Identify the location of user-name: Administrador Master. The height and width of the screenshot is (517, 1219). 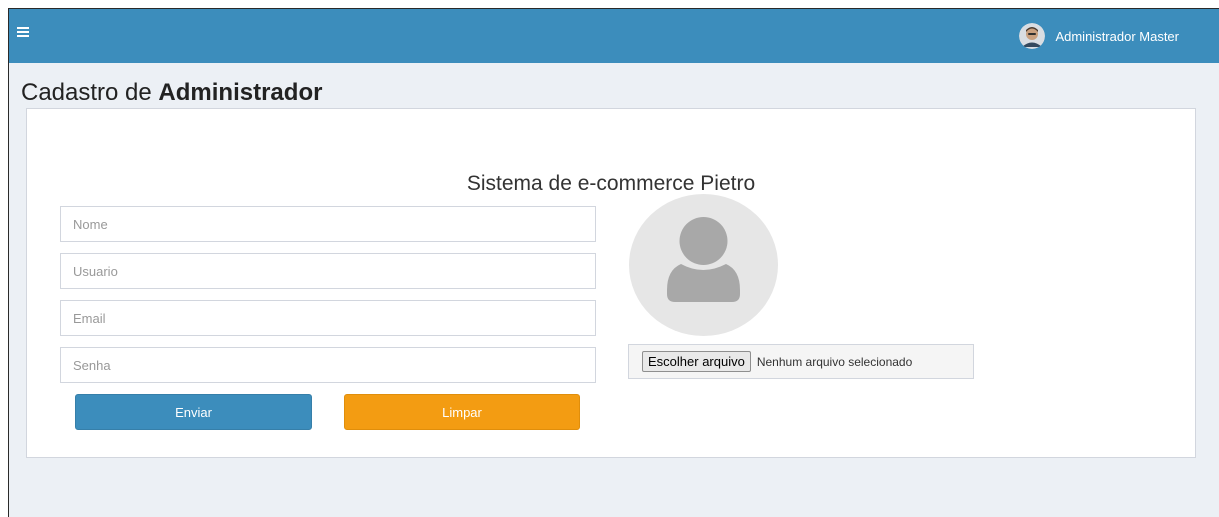
(1117, 36).